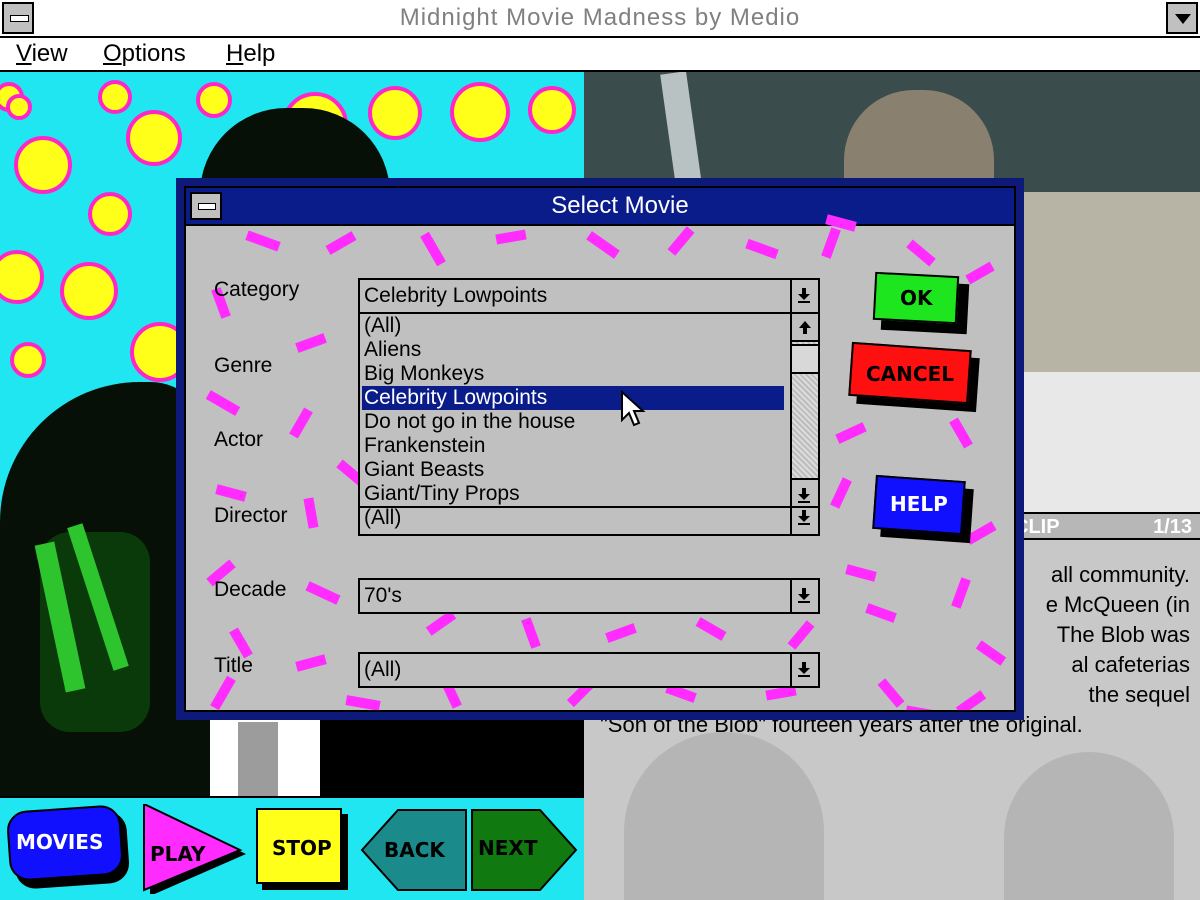 This screenshot has height=900, width=1200. I want to click on back-button: BACK, so click(413, 850).